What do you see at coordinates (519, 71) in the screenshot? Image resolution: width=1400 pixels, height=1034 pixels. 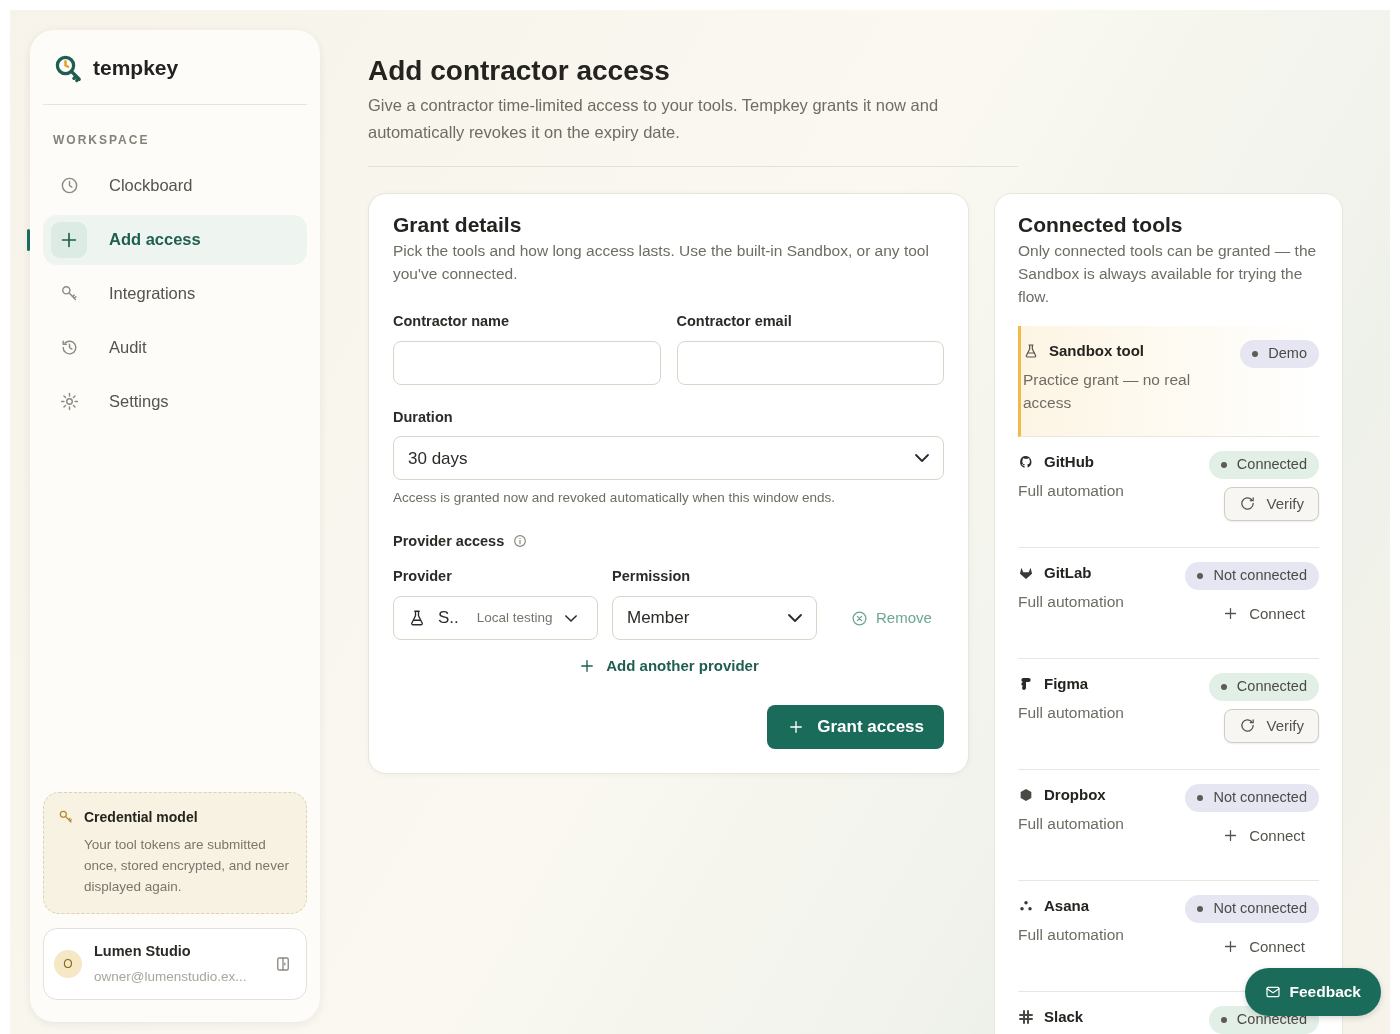 I see `page-title: Add contractor access` at bounding box center [519, 71].